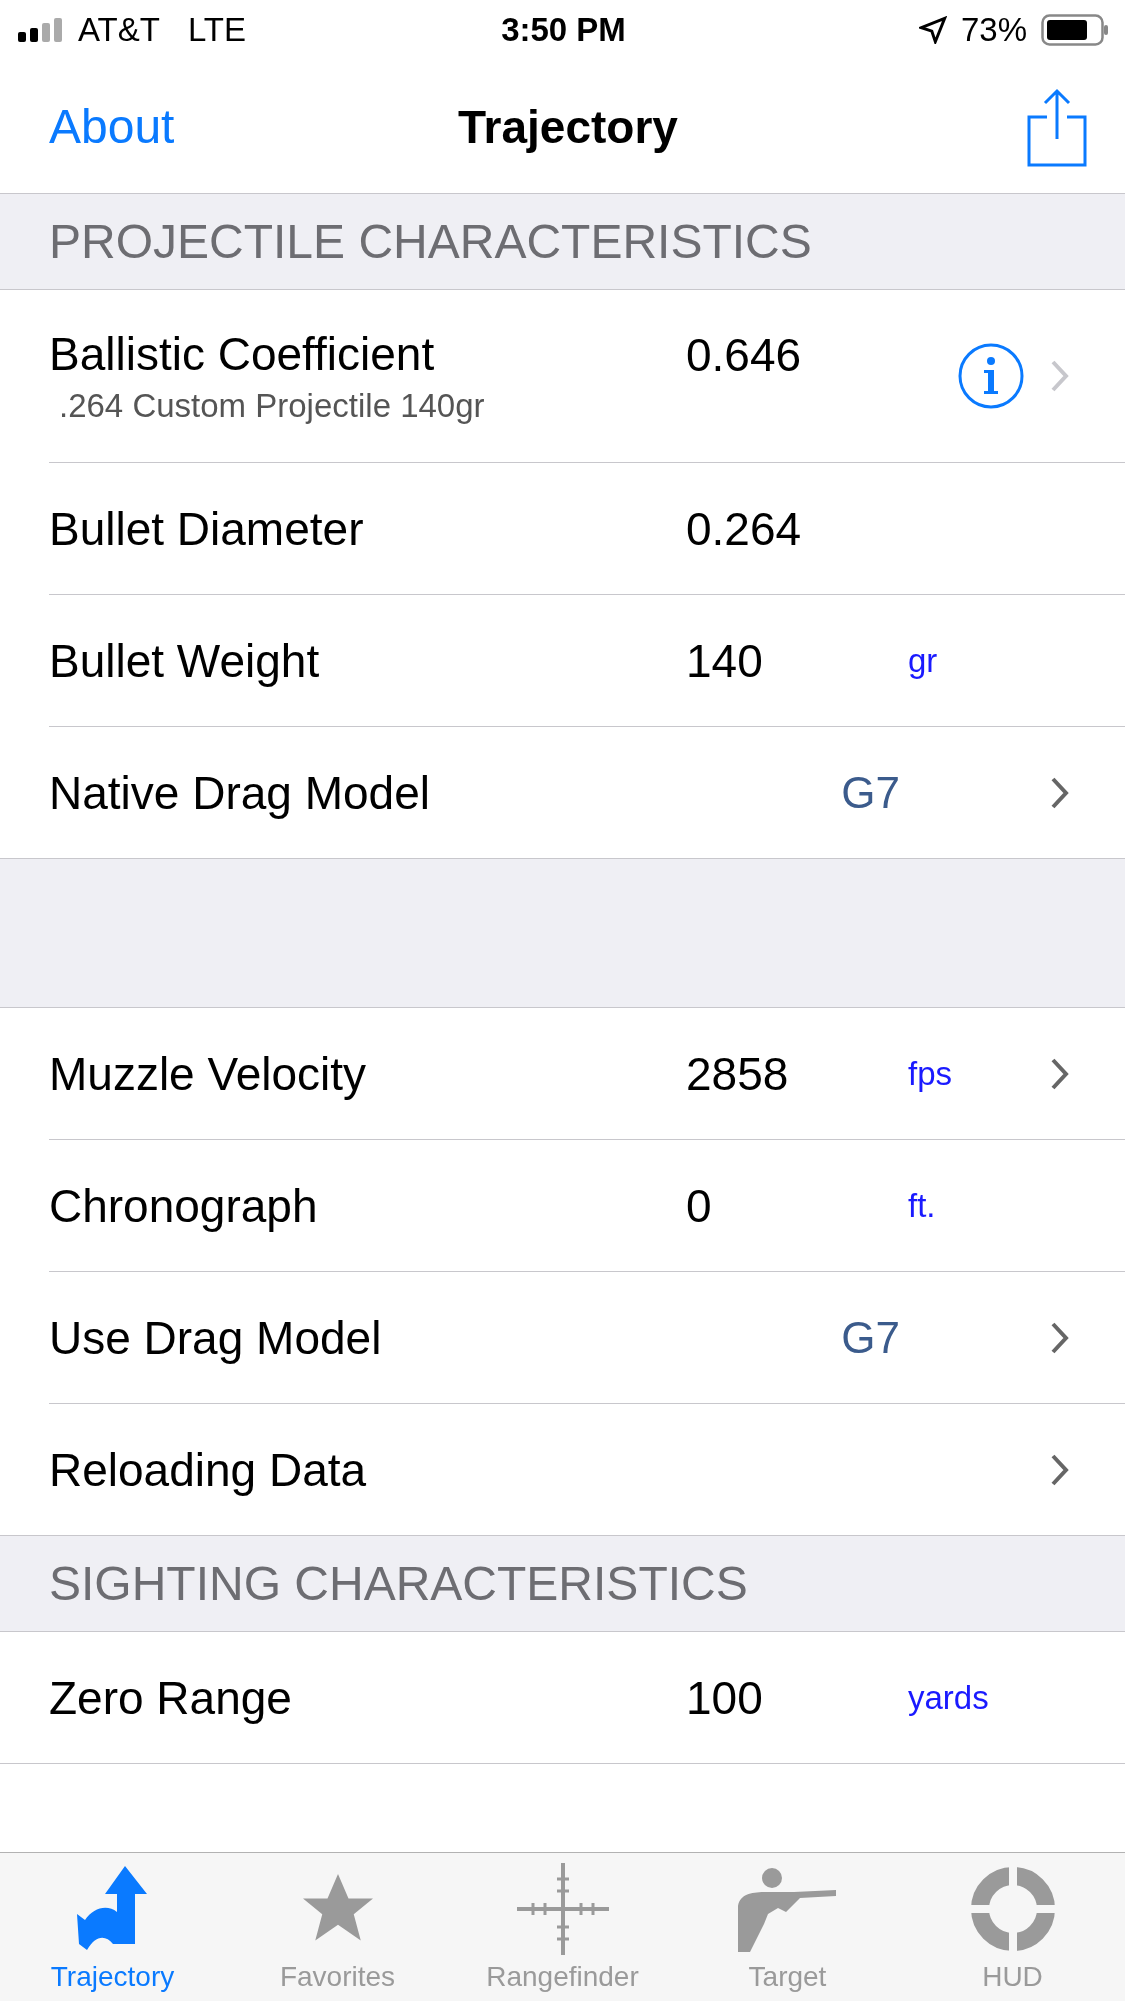  I want to click on row-label: Ballistic Coefficient, so click(242, 354).